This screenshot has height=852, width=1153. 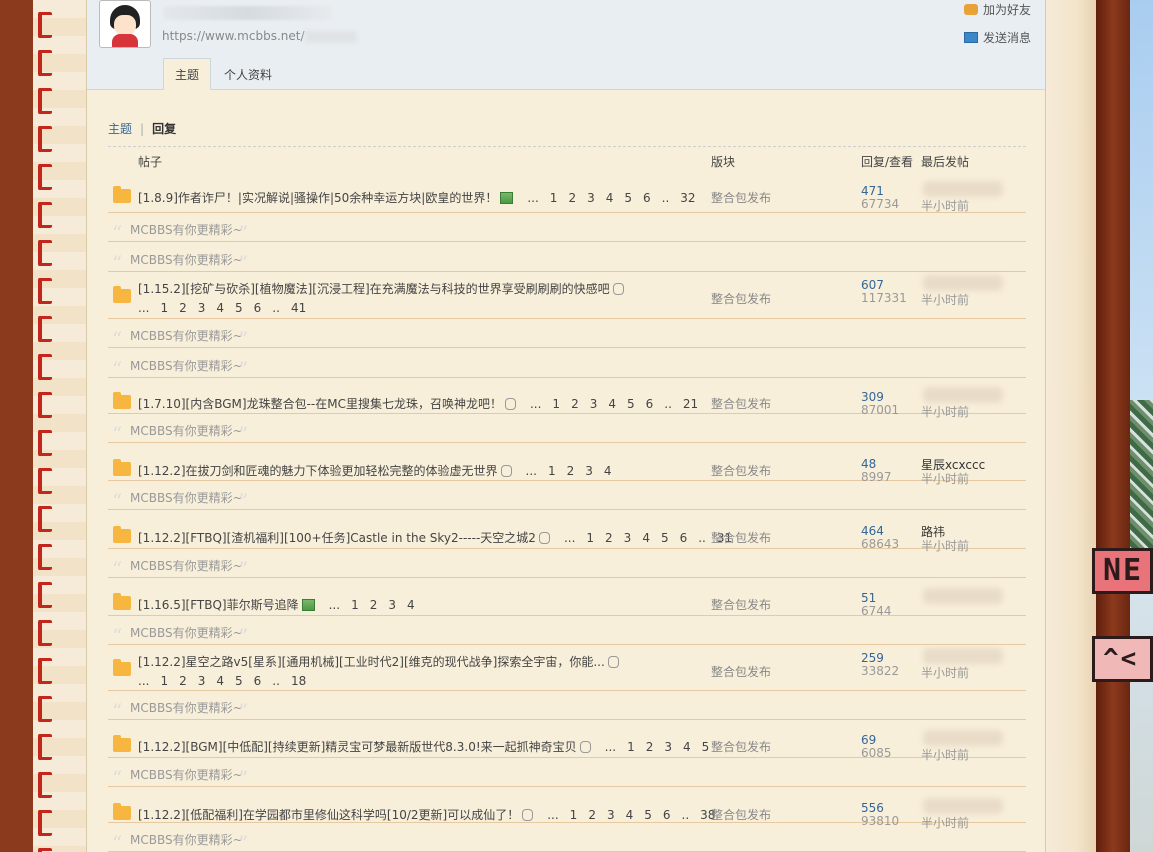 I want to click on side-banner-new: NE, so click(x=1122, y=571).